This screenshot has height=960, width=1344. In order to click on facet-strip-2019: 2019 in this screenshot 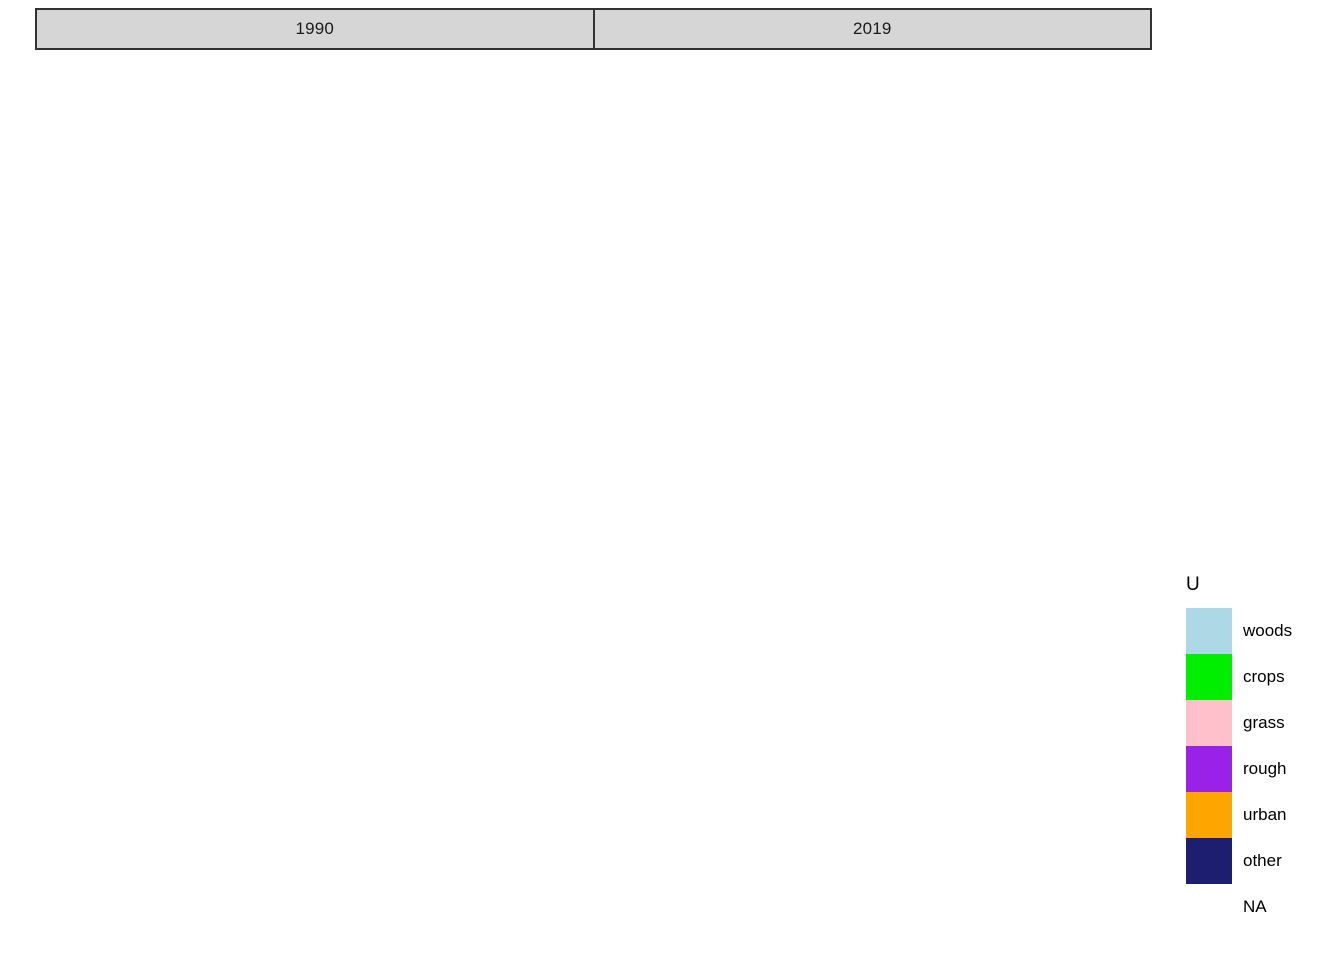, I will do `click(872, 29)`.